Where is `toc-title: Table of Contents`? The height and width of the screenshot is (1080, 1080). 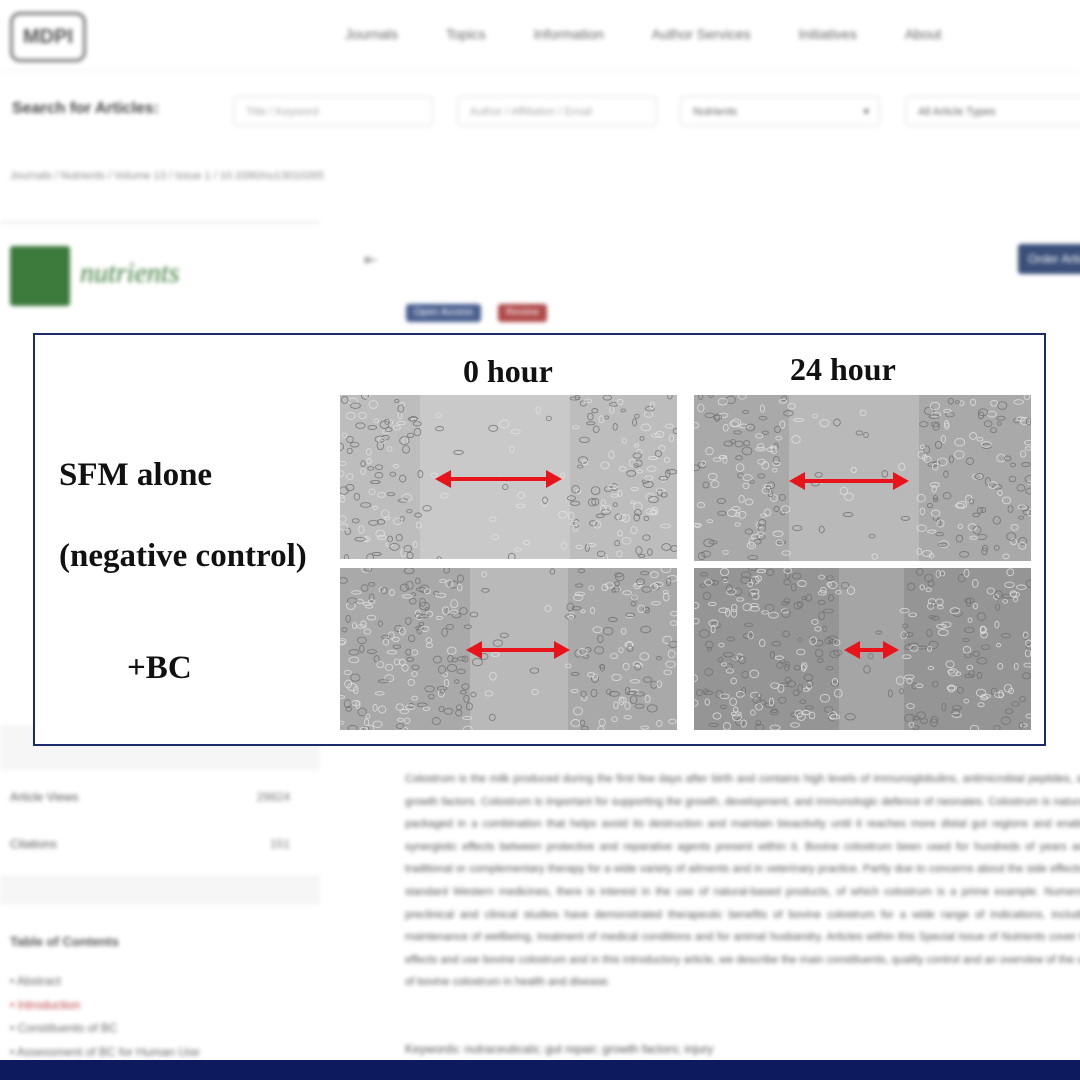 toc-title: Table of Contents is located at coordinates (64, 941).